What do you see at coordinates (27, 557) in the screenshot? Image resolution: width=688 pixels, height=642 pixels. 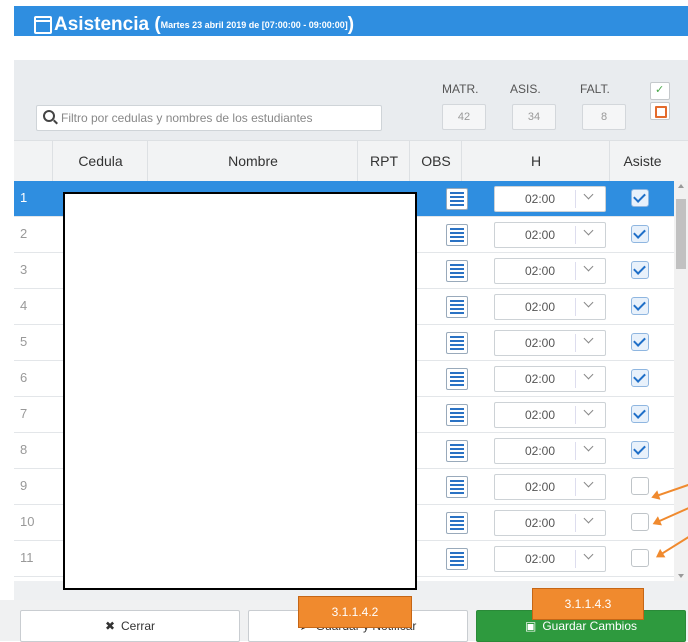 I see `row-number: 11` at bounding box center [27, 557].